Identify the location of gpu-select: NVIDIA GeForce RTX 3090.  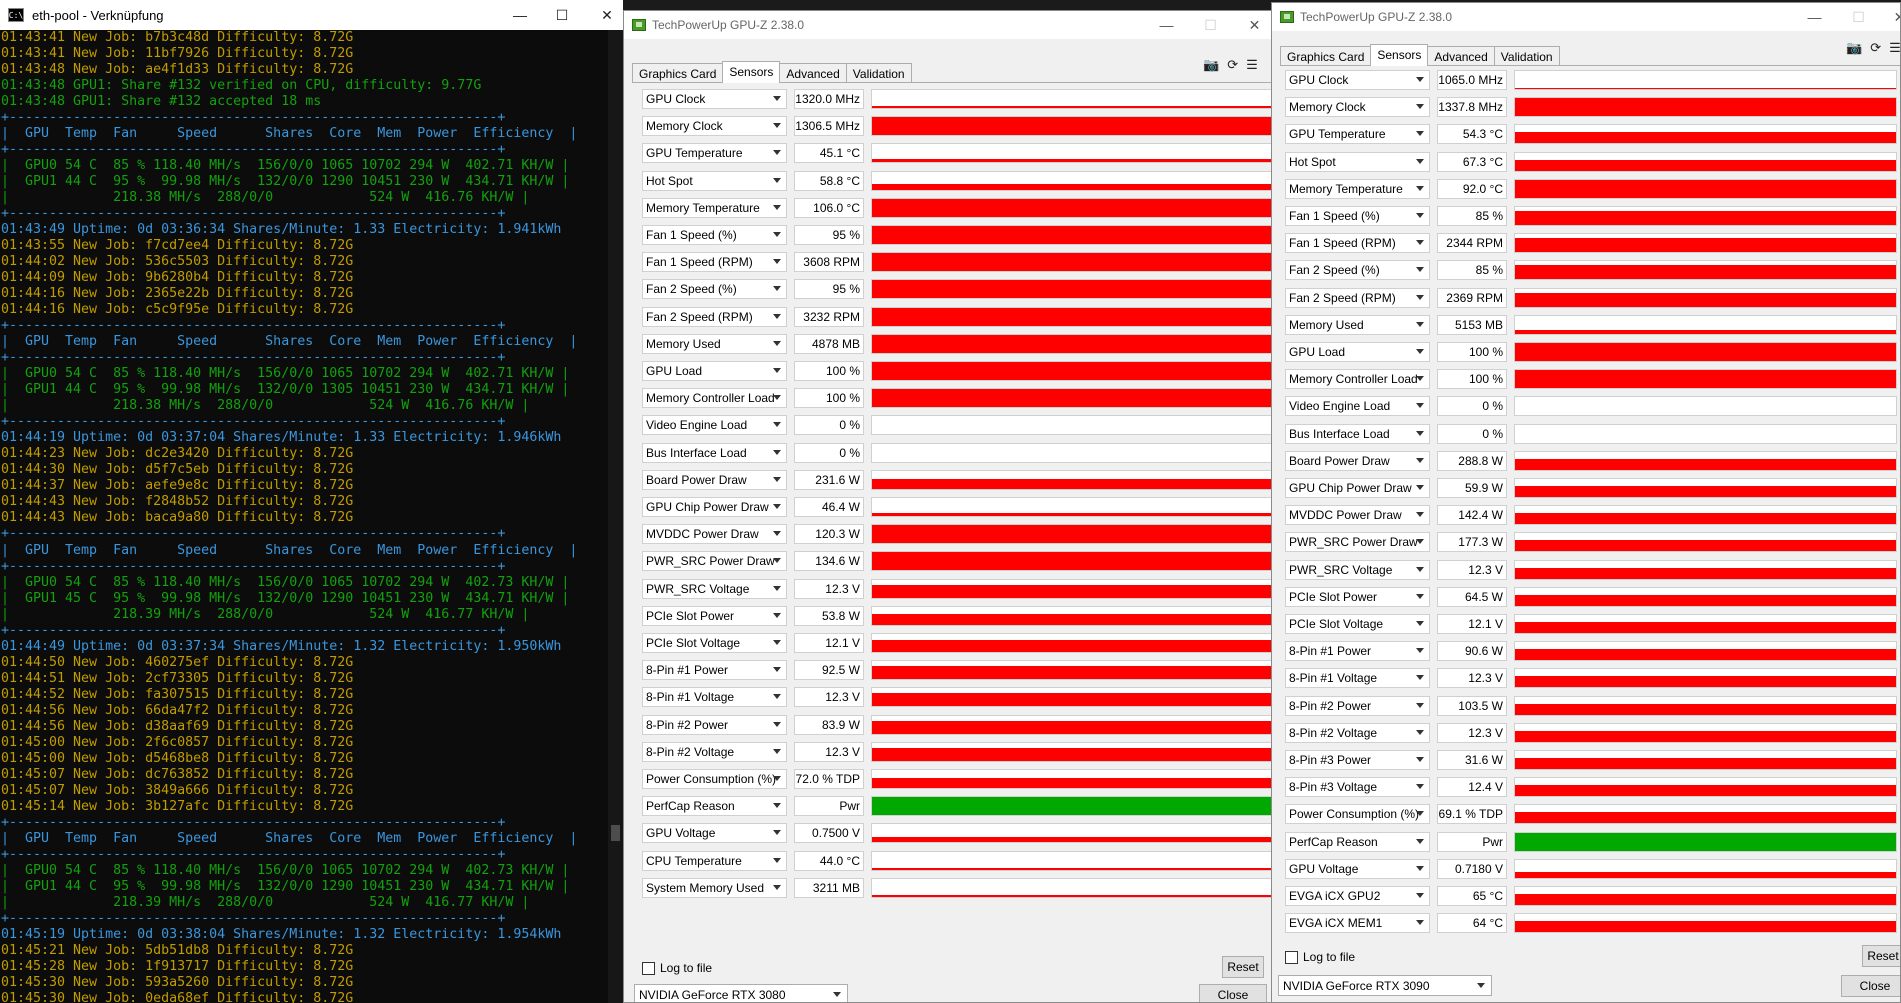
(1385, 985).